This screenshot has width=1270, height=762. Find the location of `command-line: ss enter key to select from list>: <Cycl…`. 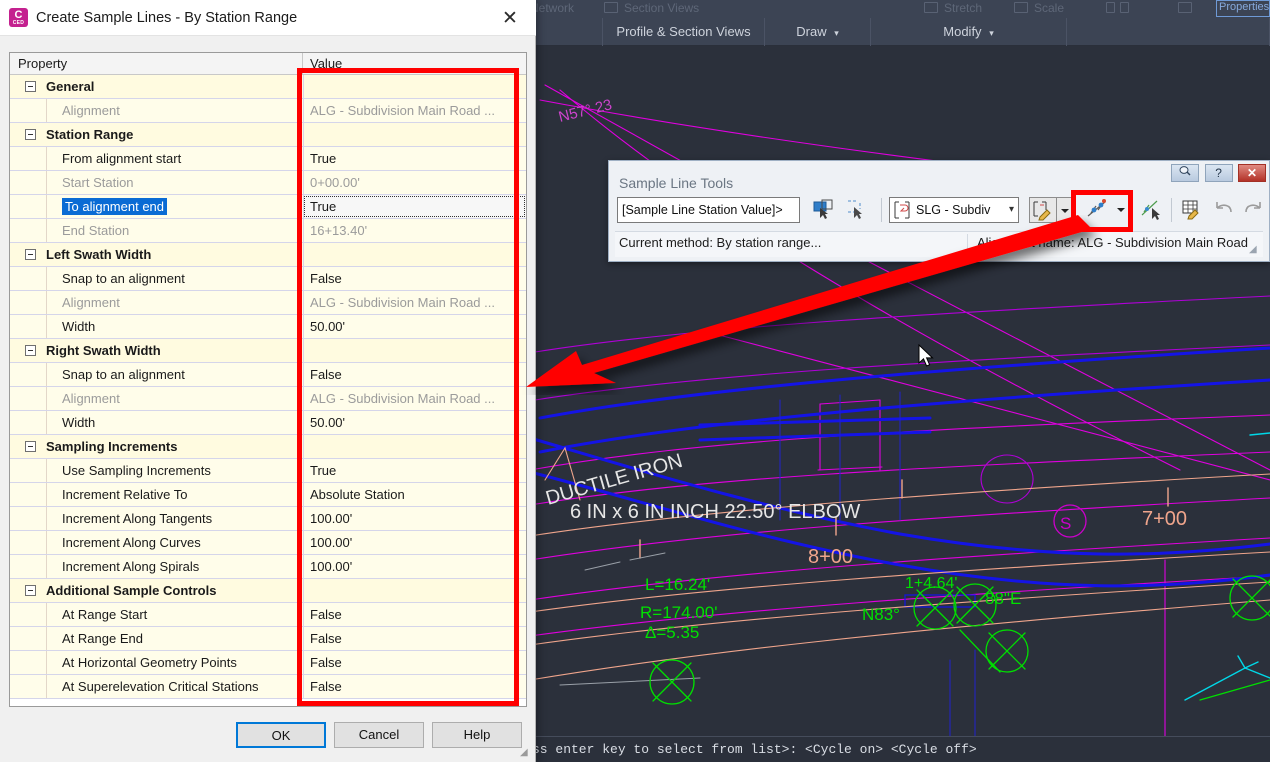

command-line: ss enter key to select from list>: <Cycl… is located at coordinates (899, 749).